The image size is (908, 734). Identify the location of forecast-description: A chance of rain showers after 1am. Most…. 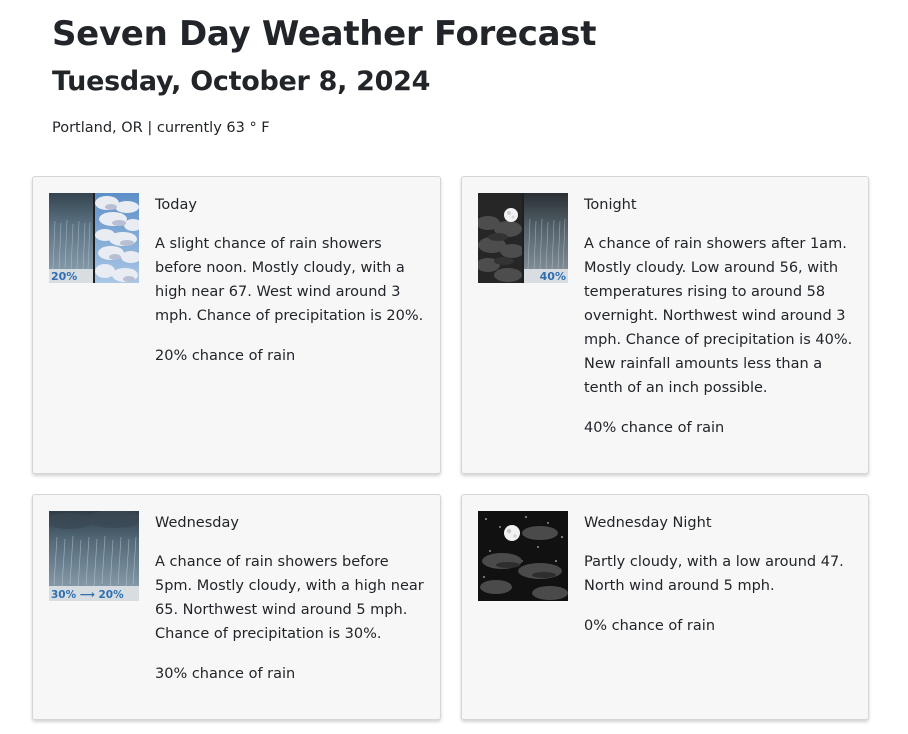
(718, 316).